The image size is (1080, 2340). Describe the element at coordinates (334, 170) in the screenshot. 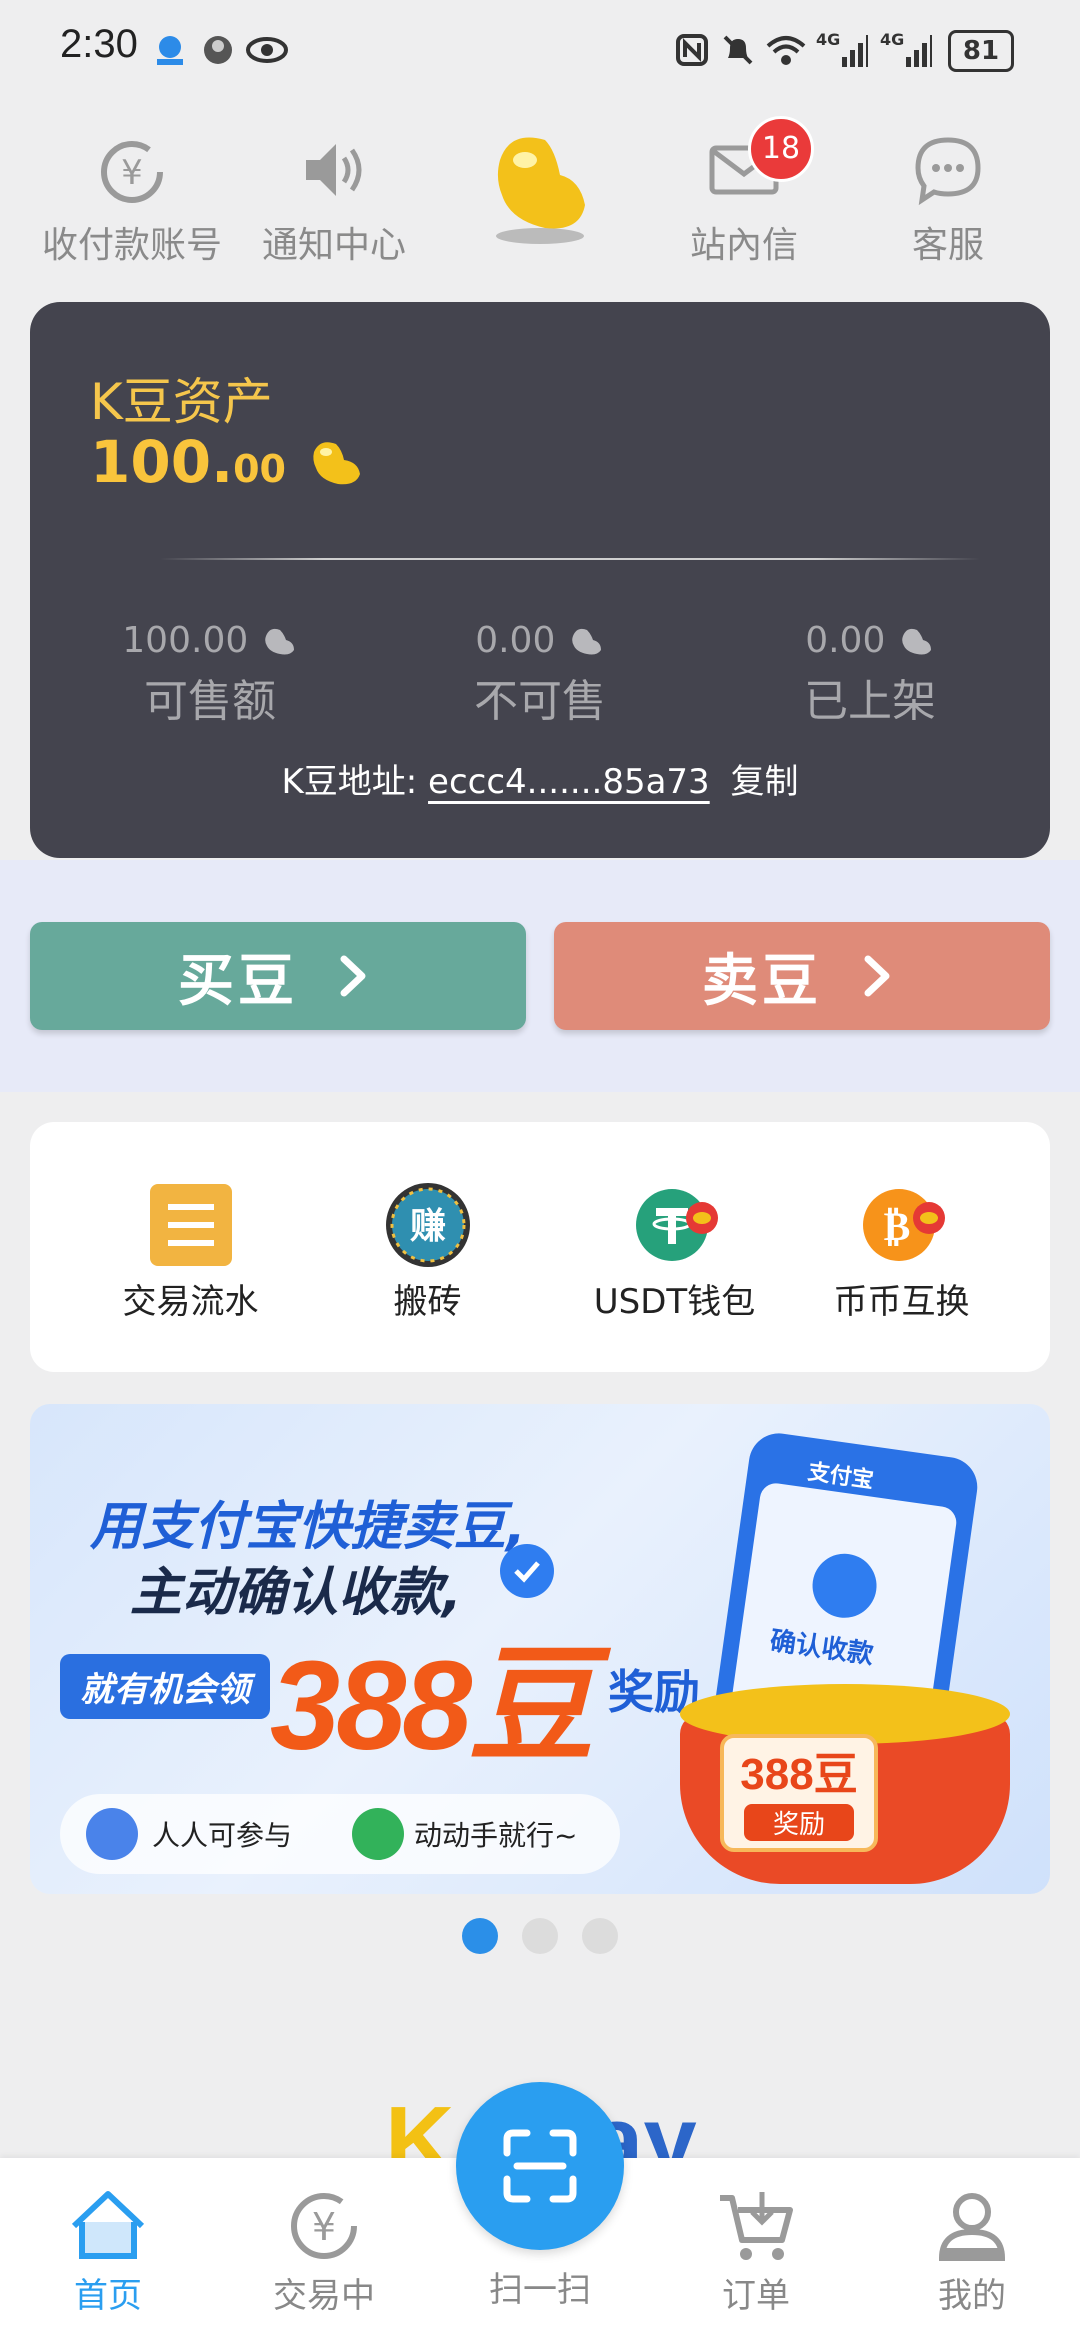

I see `speaker-icon` at that location.